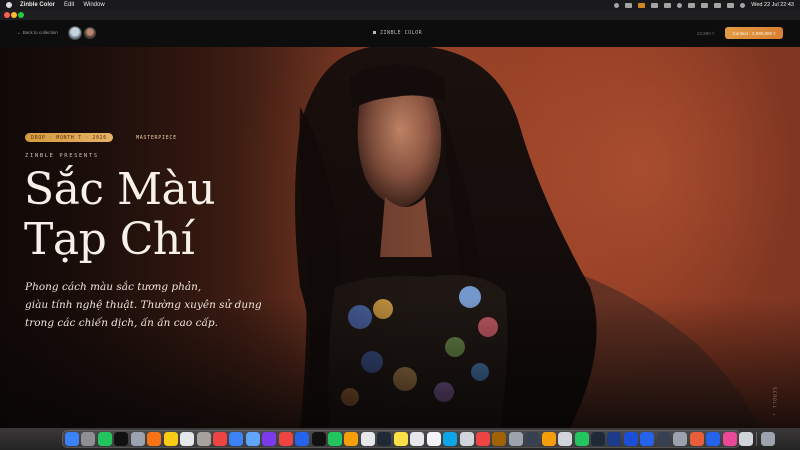  What do you see at coordinates (680, 439) in the screenshot?
I see `dock-safari-icon` at bounding box center [680, 439].